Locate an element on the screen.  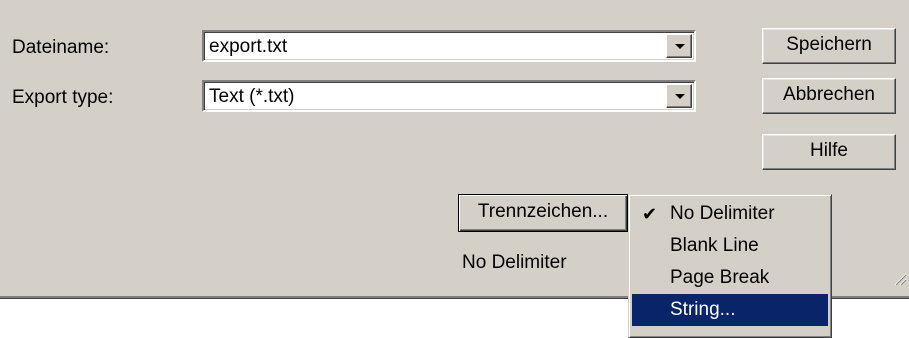
filename-dropdown-button is located at coordinates (679, 46).